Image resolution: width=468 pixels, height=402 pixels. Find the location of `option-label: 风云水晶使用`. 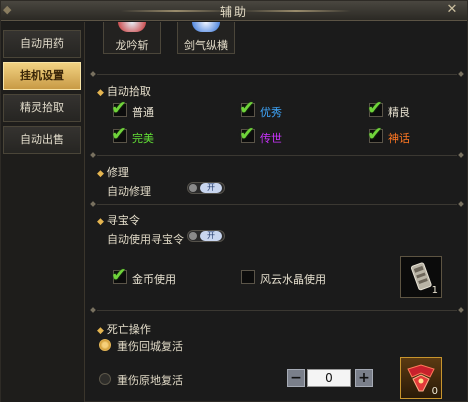

option-label: 风云水晶使用 is located at coordinates (293, 279).